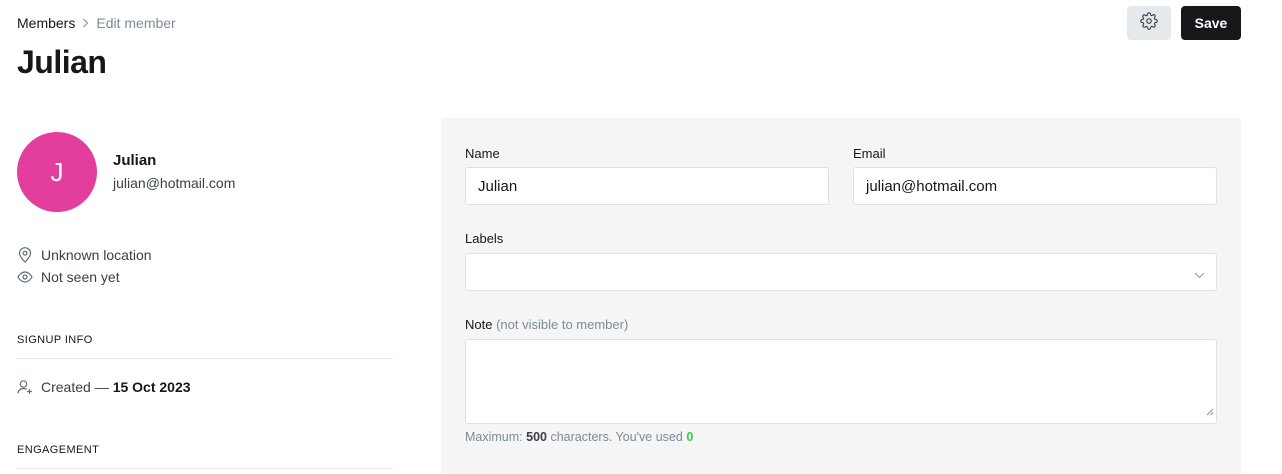  I want to click on labels-label: Labels, so click(484, 238).